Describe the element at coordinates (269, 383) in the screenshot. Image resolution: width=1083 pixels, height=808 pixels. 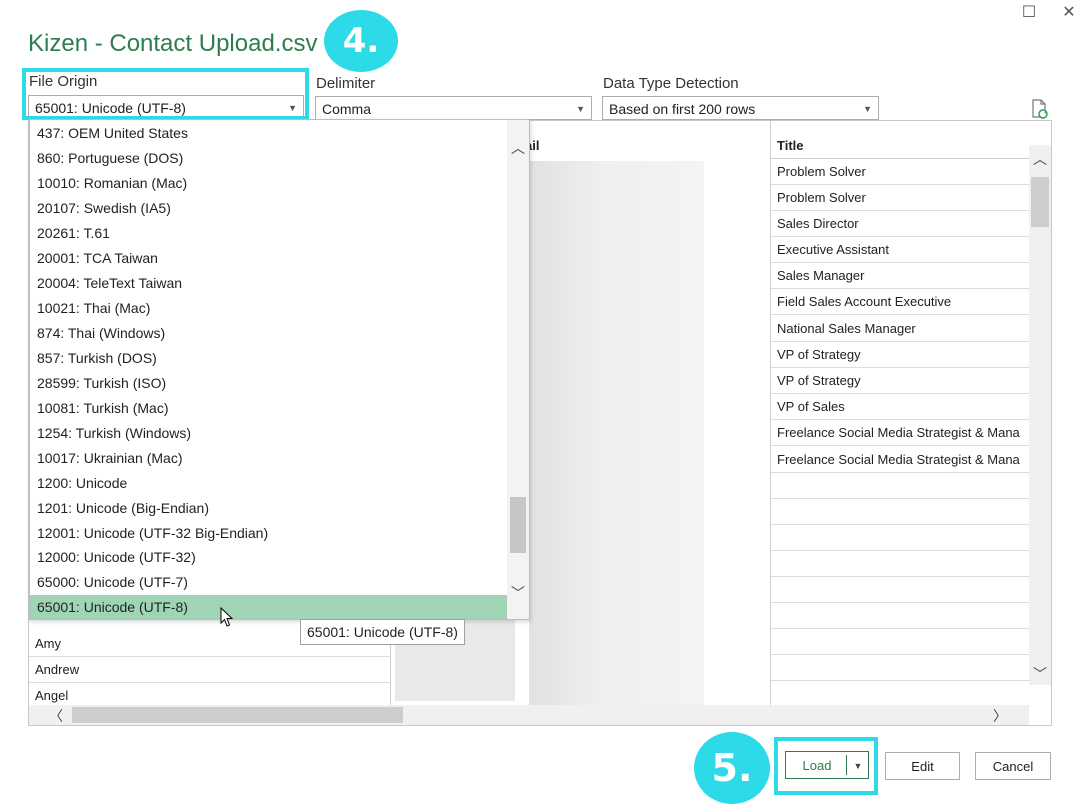
I see `dropdown-option: 28599: Turkish (ISO)` at that location.